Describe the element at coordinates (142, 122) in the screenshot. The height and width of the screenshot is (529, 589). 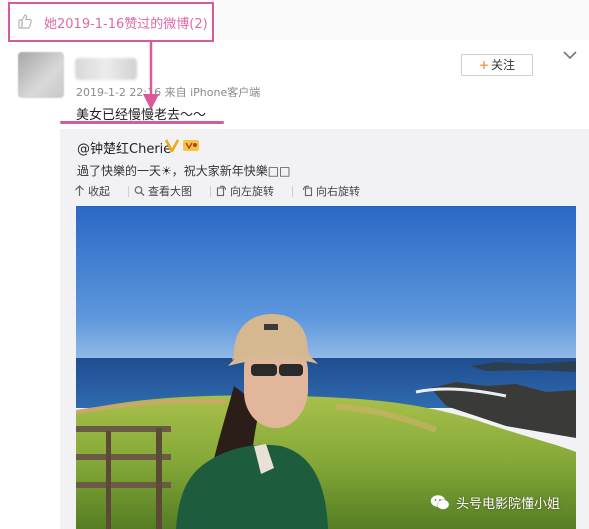
I see `annotation-underline` at that location.